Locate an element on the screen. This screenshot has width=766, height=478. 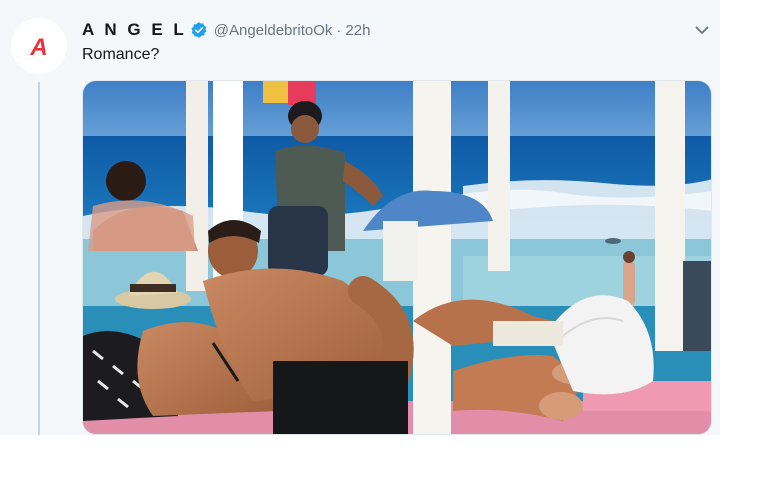
tweet-text: Romance? is located at coordinates (121, 54).